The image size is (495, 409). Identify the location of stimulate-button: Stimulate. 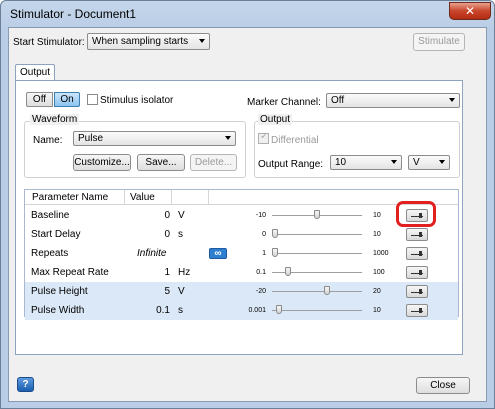
(439, 42).